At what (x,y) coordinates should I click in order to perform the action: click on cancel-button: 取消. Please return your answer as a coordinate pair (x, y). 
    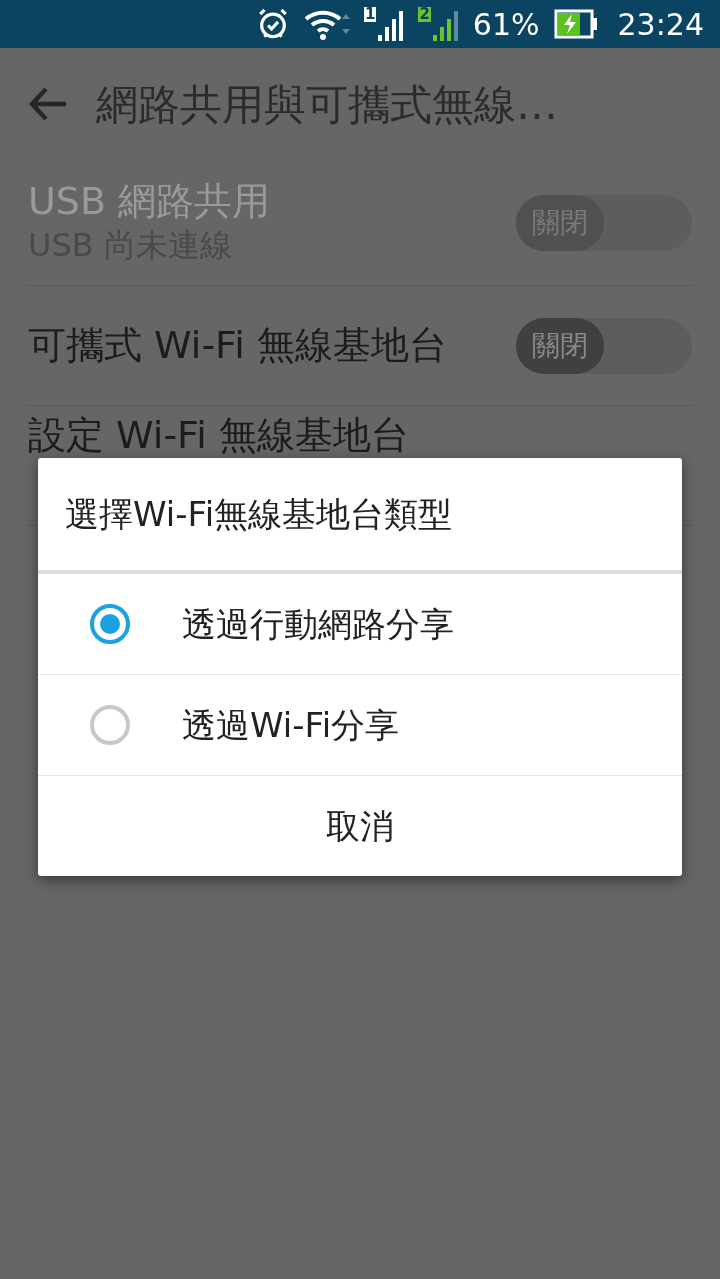
    Looking at the image, I should click on (360, 826).